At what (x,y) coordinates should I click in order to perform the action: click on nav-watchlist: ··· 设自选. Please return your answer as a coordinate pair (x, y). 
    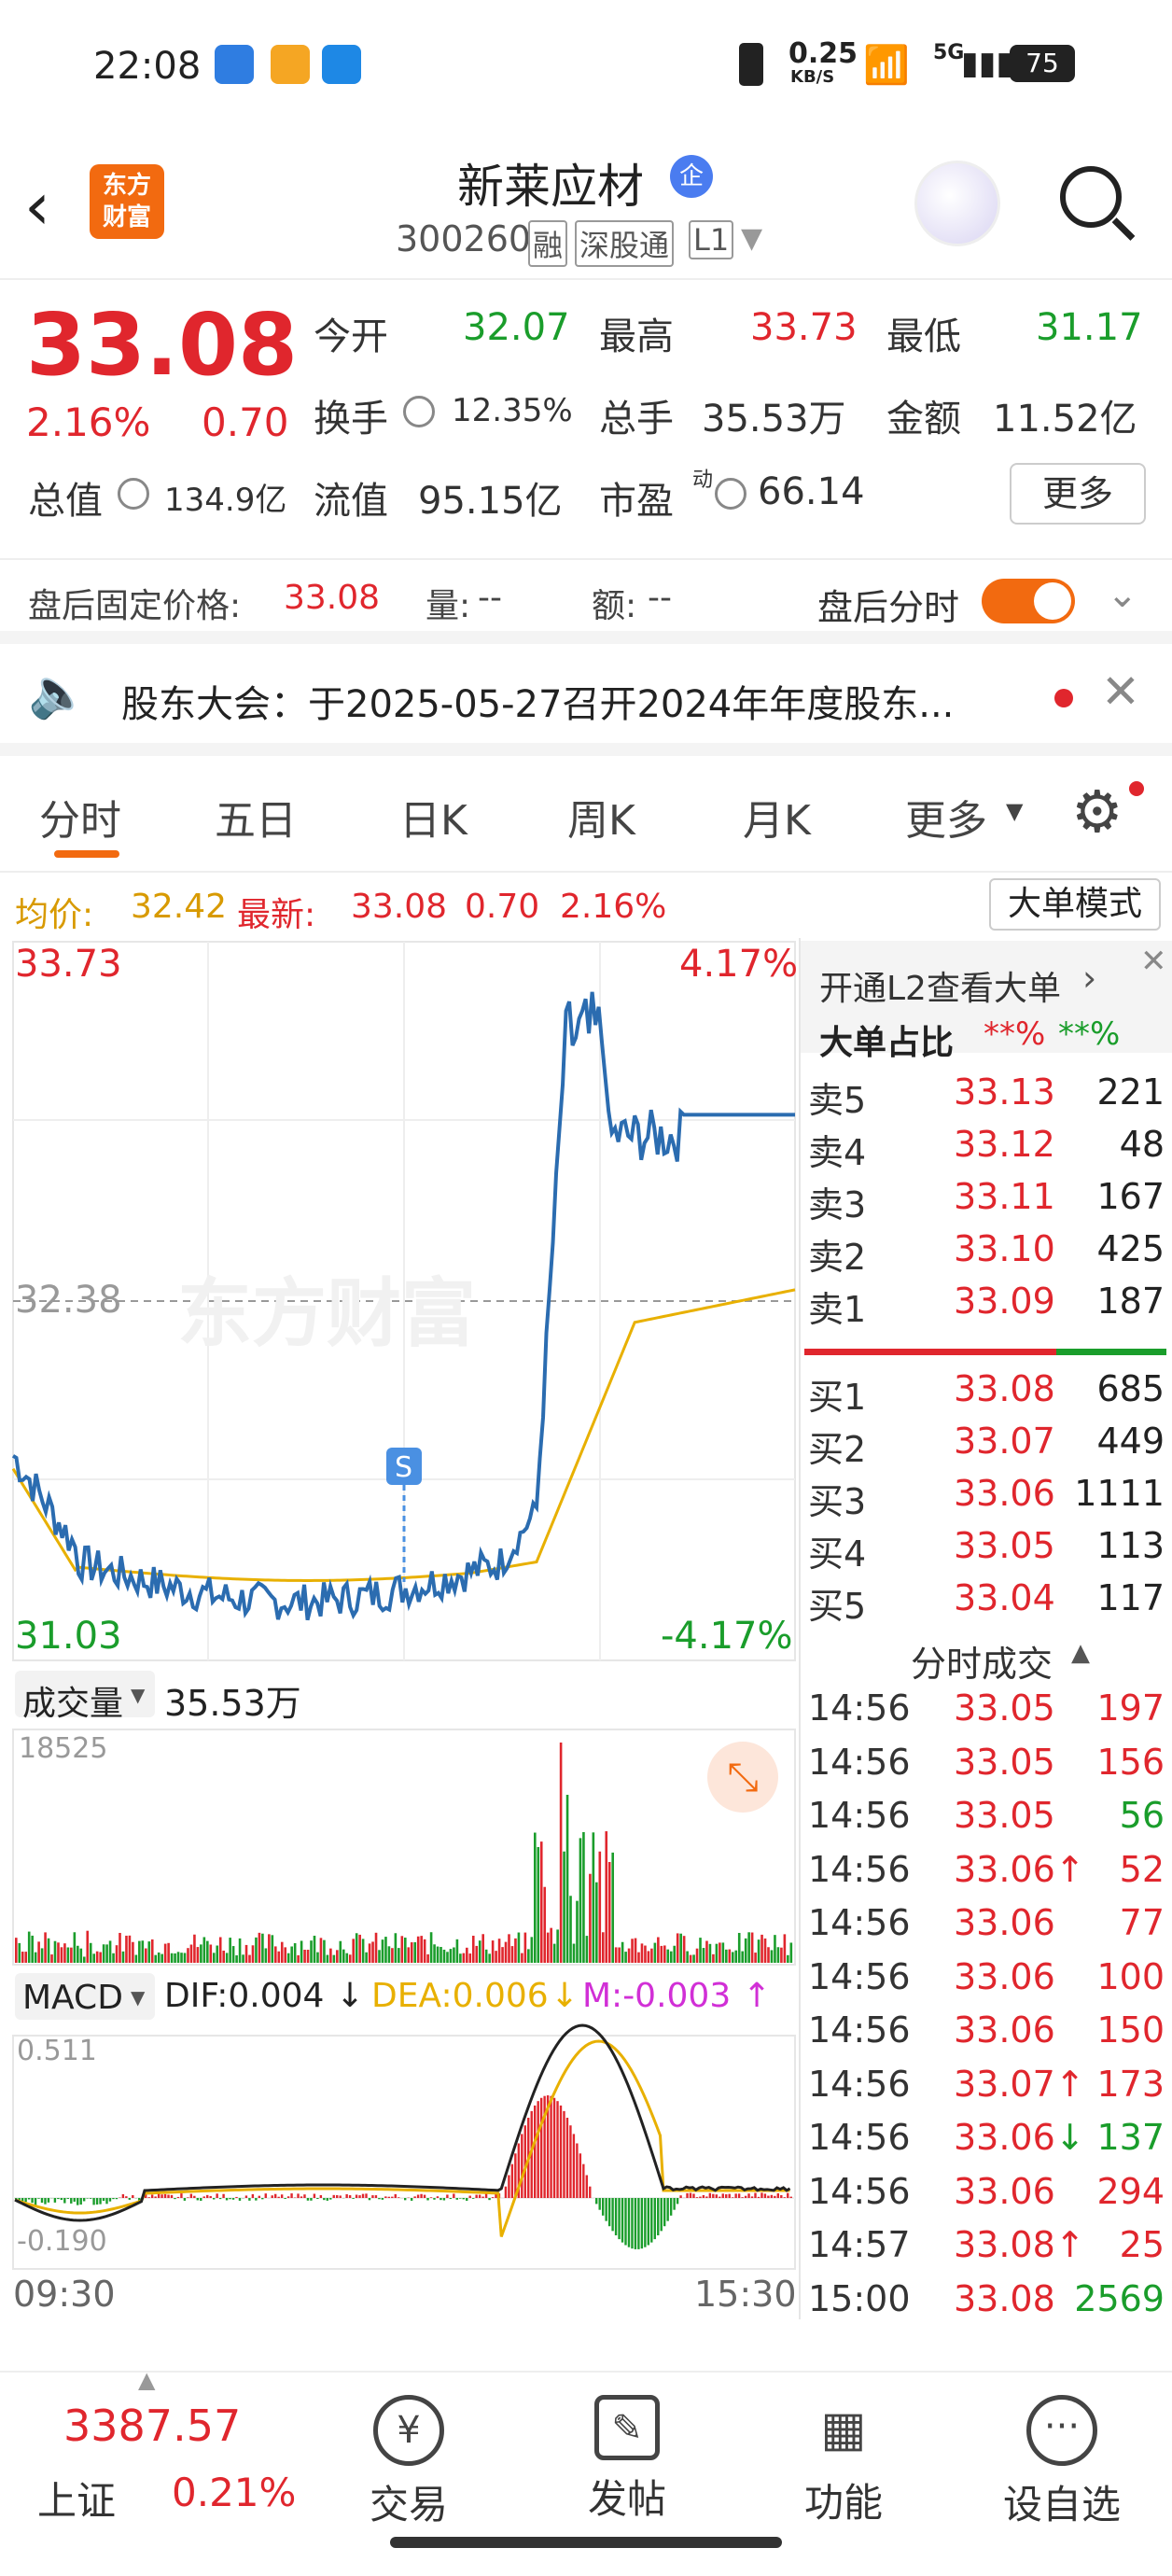
    Looking at the image, I should click on (1062, 2462).